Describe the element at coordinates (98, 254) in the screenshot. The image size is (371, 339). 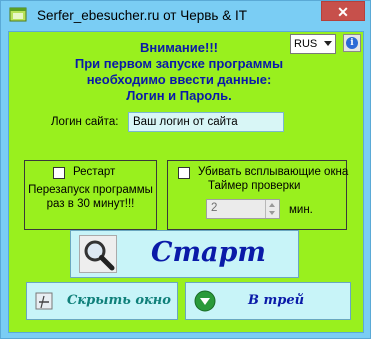
I see `magnifier-icon` at that location.